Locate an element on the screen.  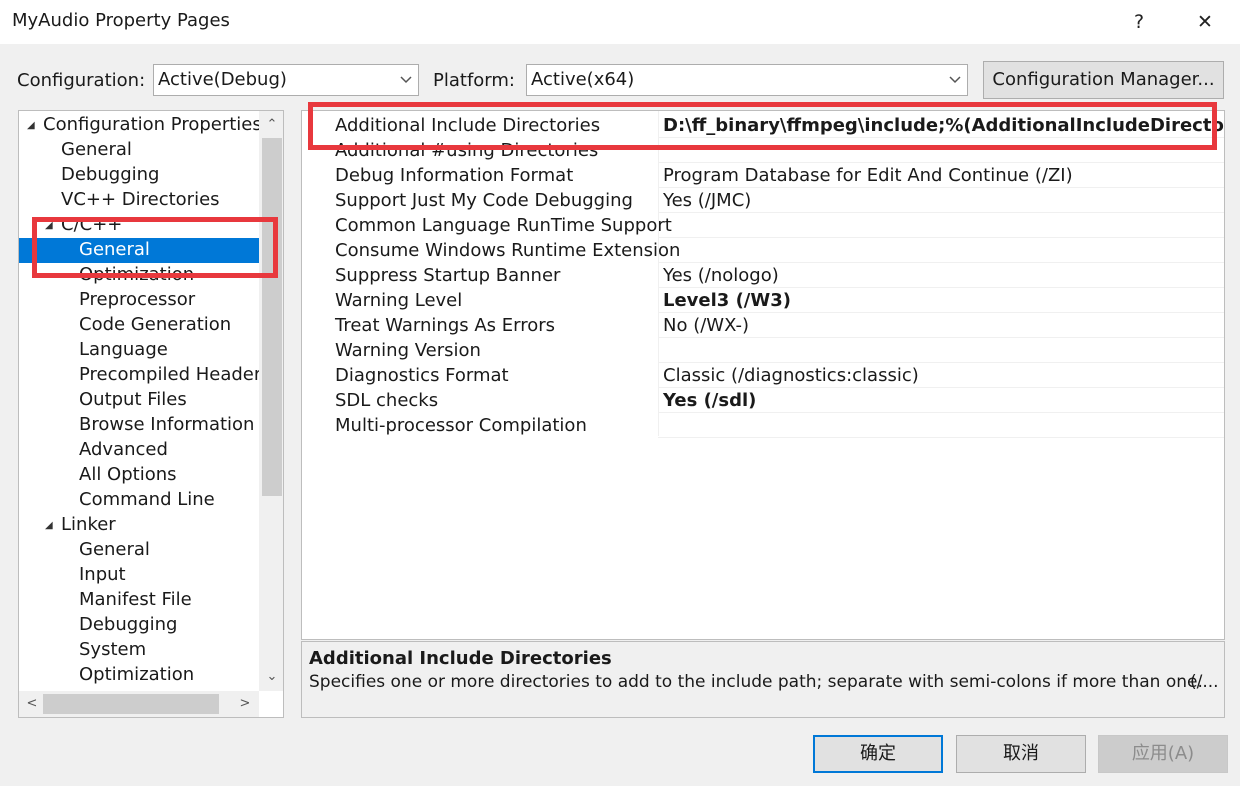
highlight-box-property is located at coordinates (762, 126).